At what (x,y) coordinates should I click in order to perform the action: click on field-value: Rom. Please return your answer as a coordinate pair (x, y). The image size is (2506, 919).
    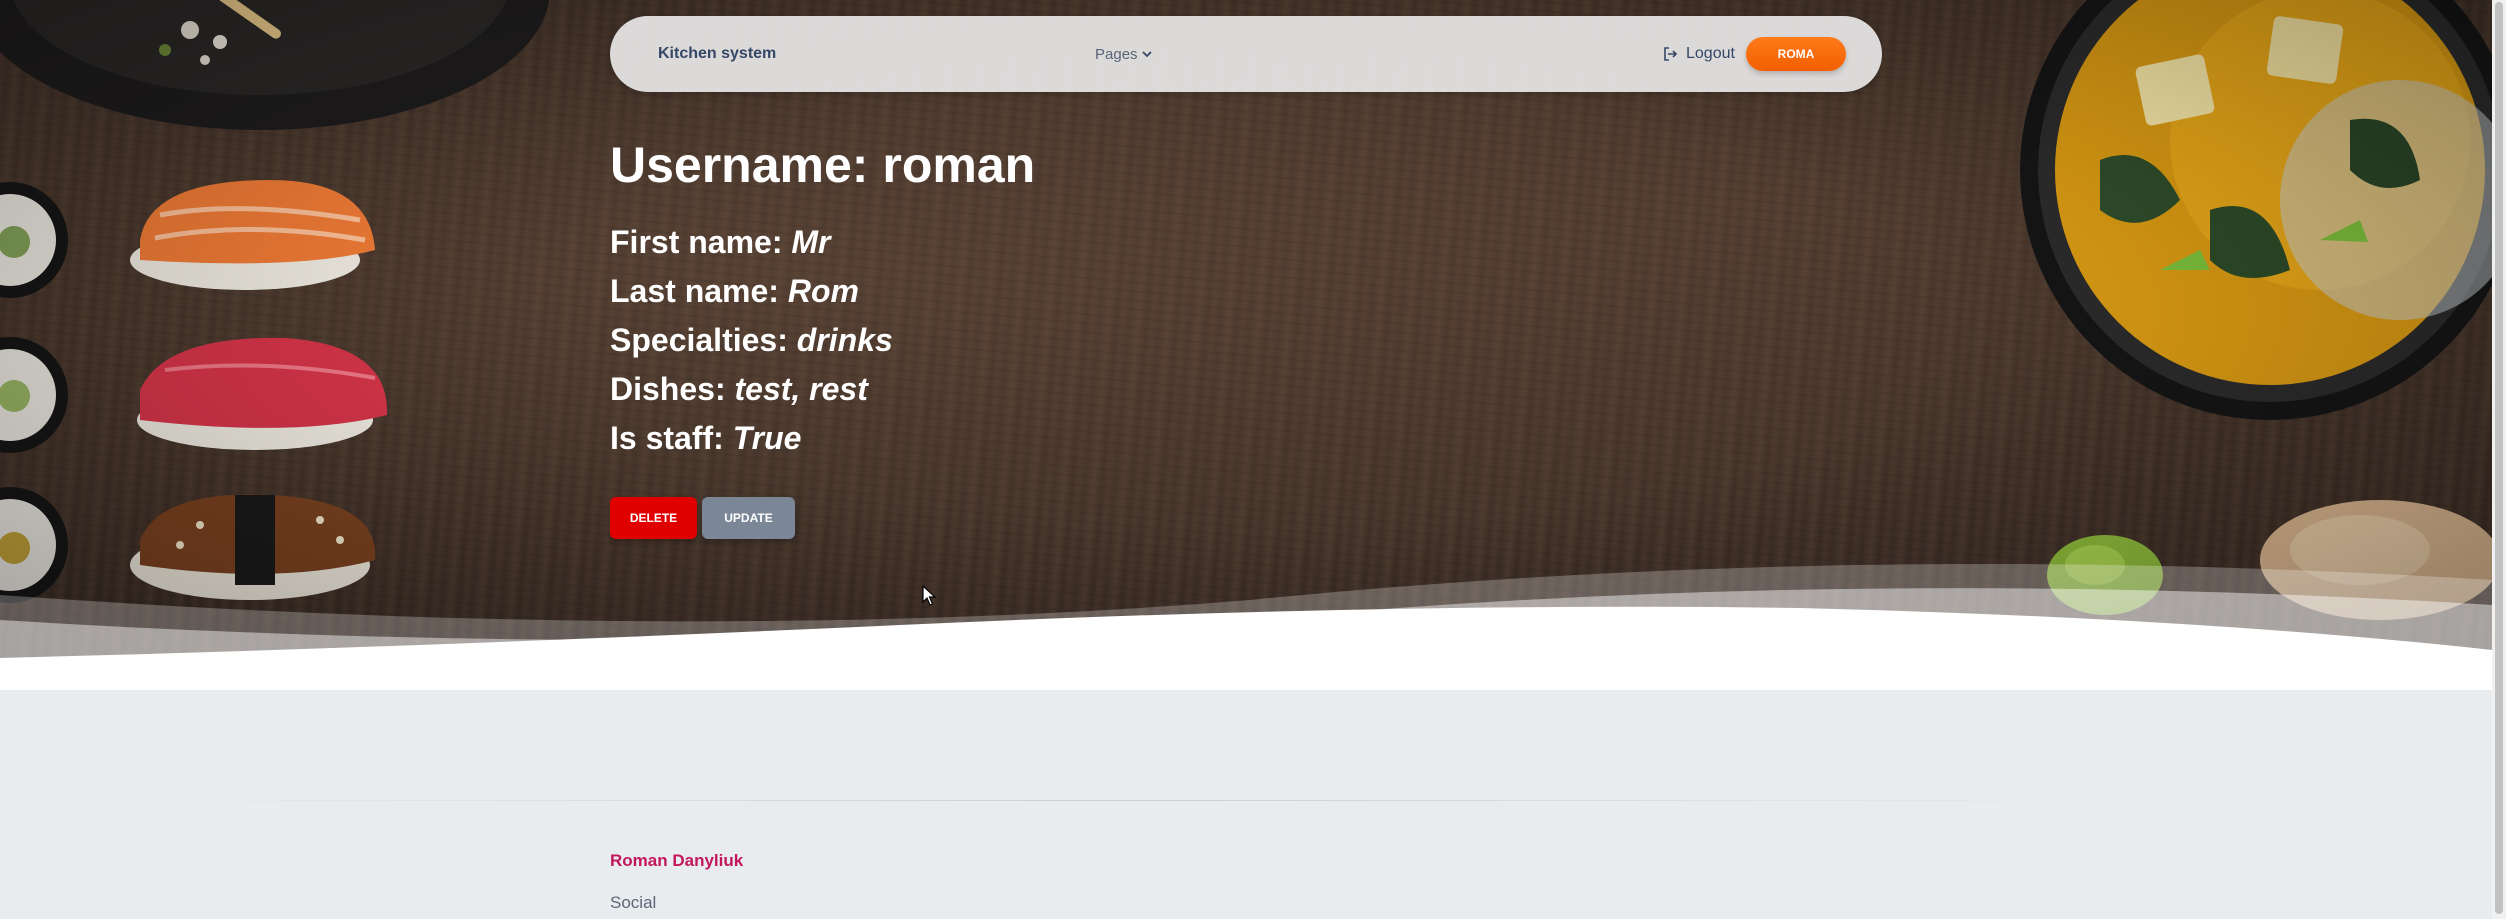
    Looking at the image, I should click on (823, 291).